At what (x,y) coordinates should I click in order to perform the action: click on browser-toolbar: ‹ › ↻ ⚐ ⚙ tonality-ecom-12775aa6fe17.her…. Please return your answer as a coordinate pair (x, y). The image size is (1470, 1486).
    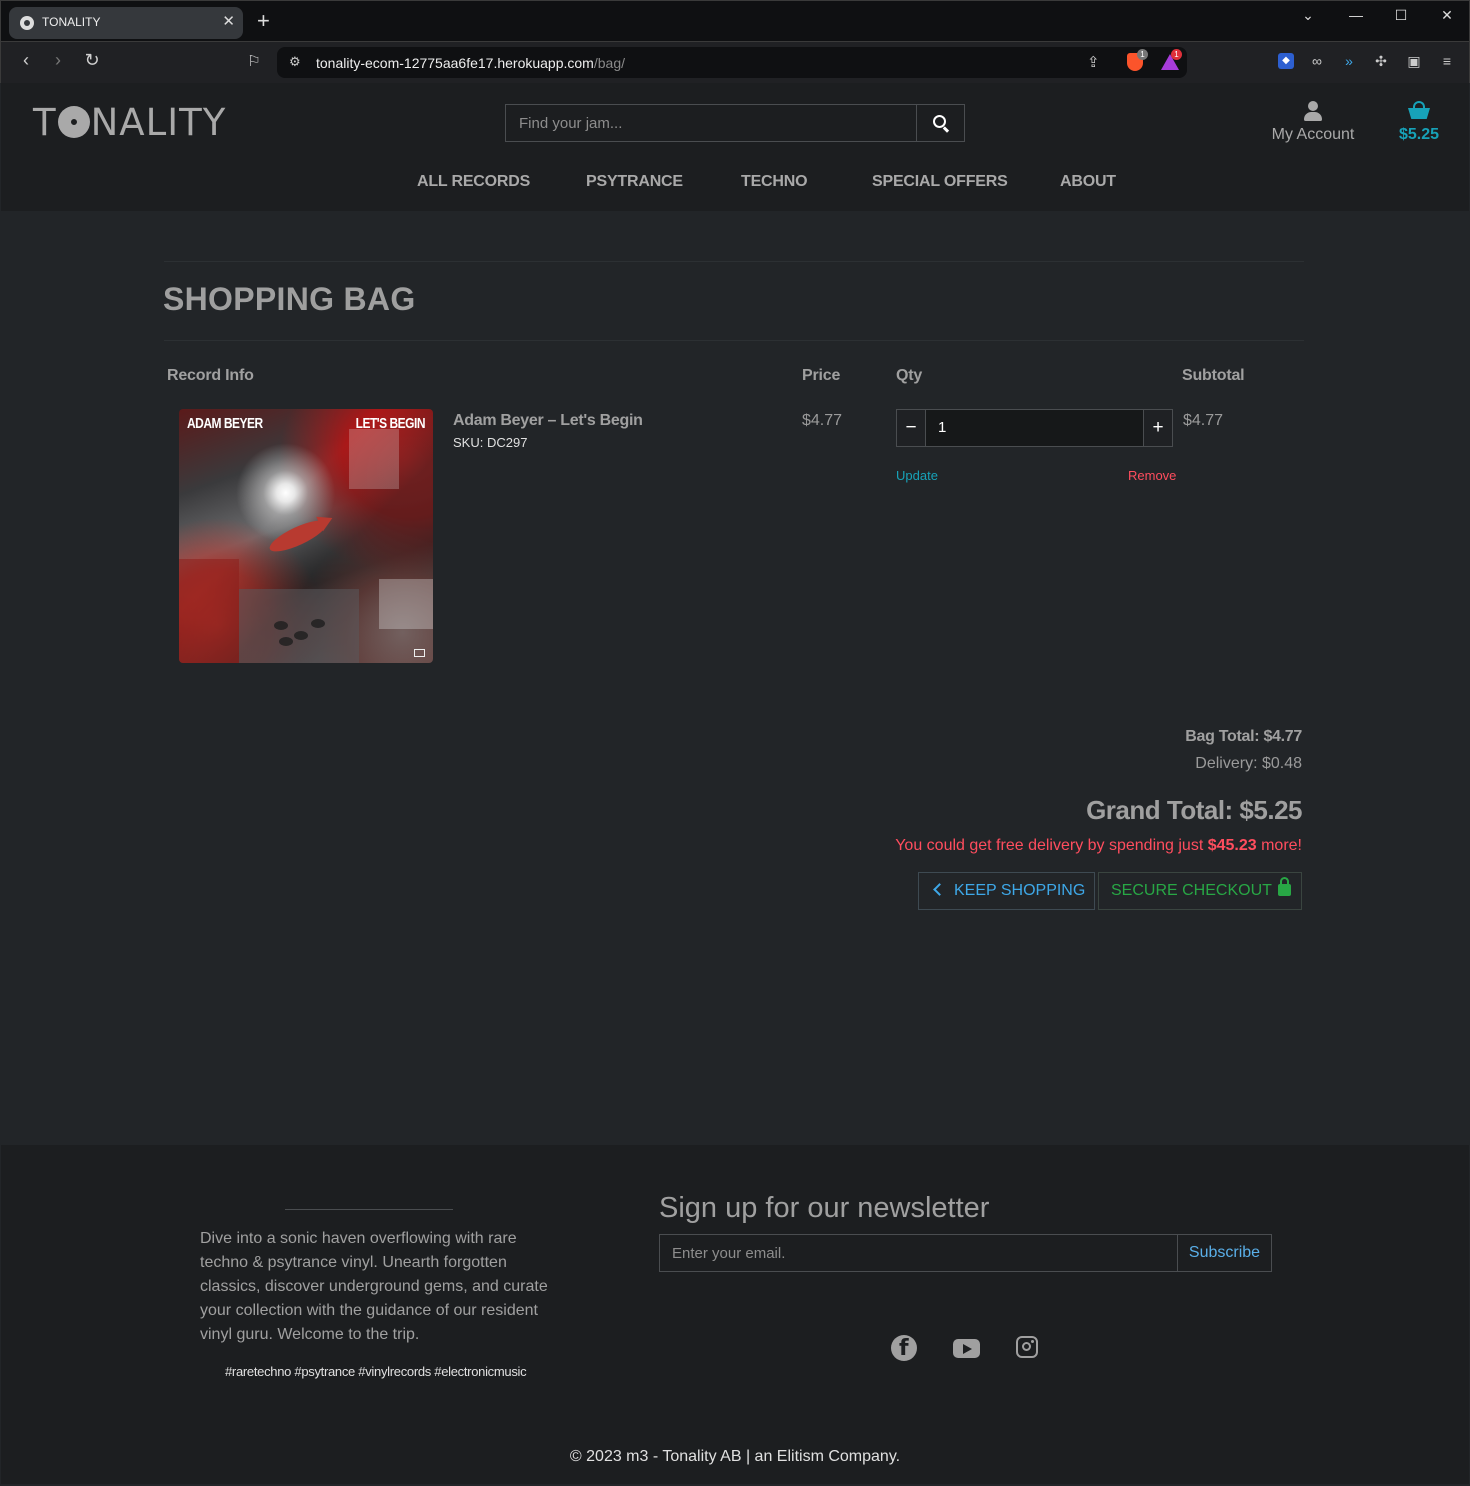
    Looking at the image, I should click on (735, 62).